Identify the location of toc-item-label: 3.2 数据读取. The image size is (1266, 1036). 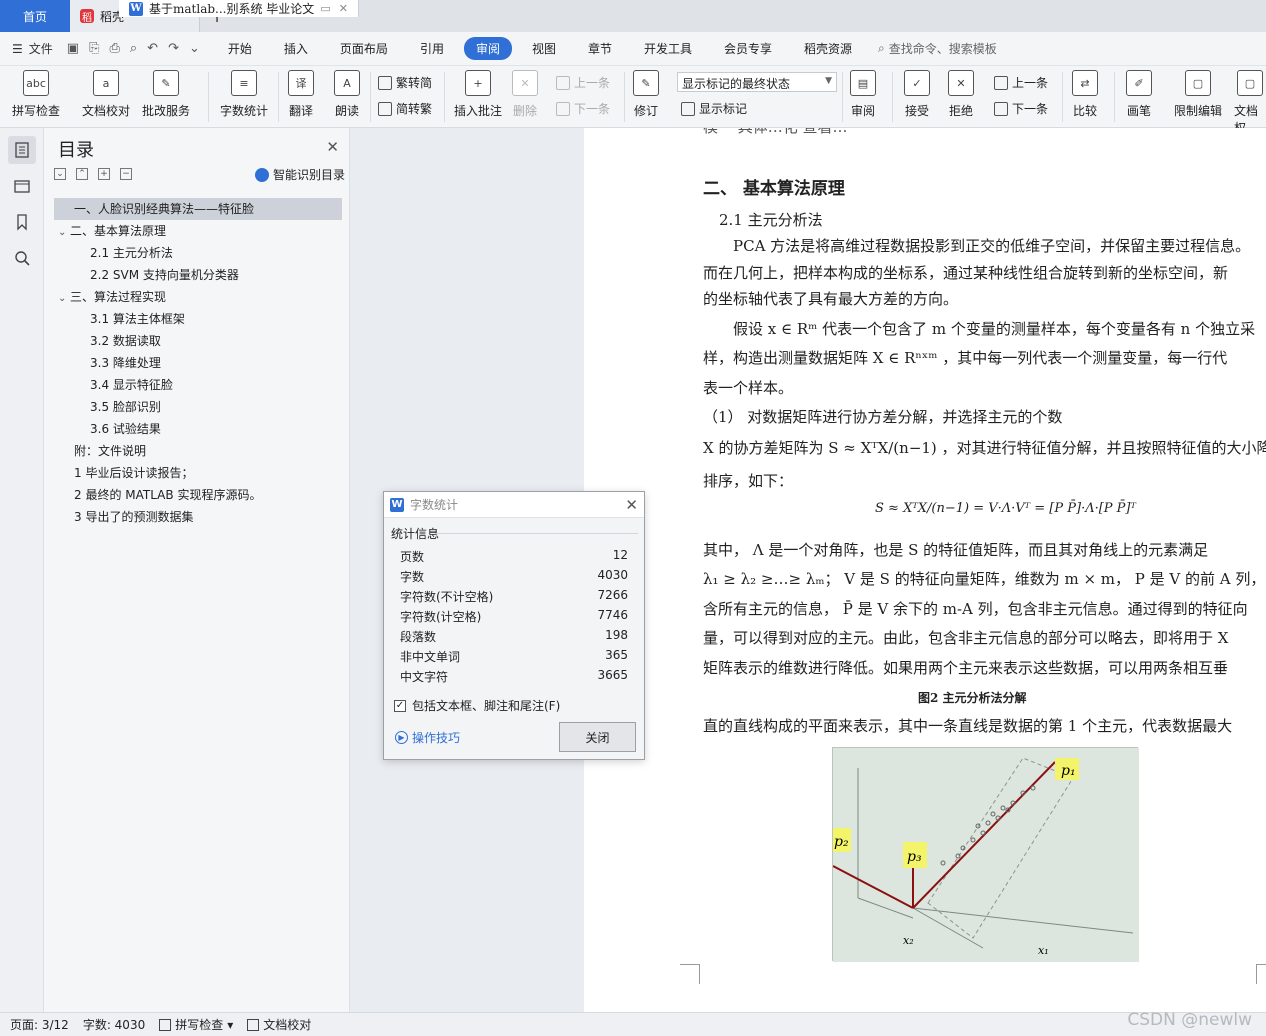
(125, 341).